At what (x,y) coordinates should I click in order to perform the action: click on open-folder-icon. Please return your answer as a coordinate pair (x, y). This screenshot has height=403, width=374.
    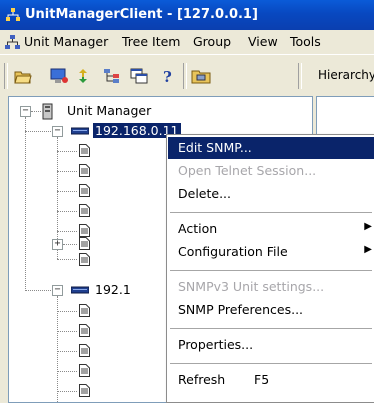
    Looking at the image, I should click on (23, 77).